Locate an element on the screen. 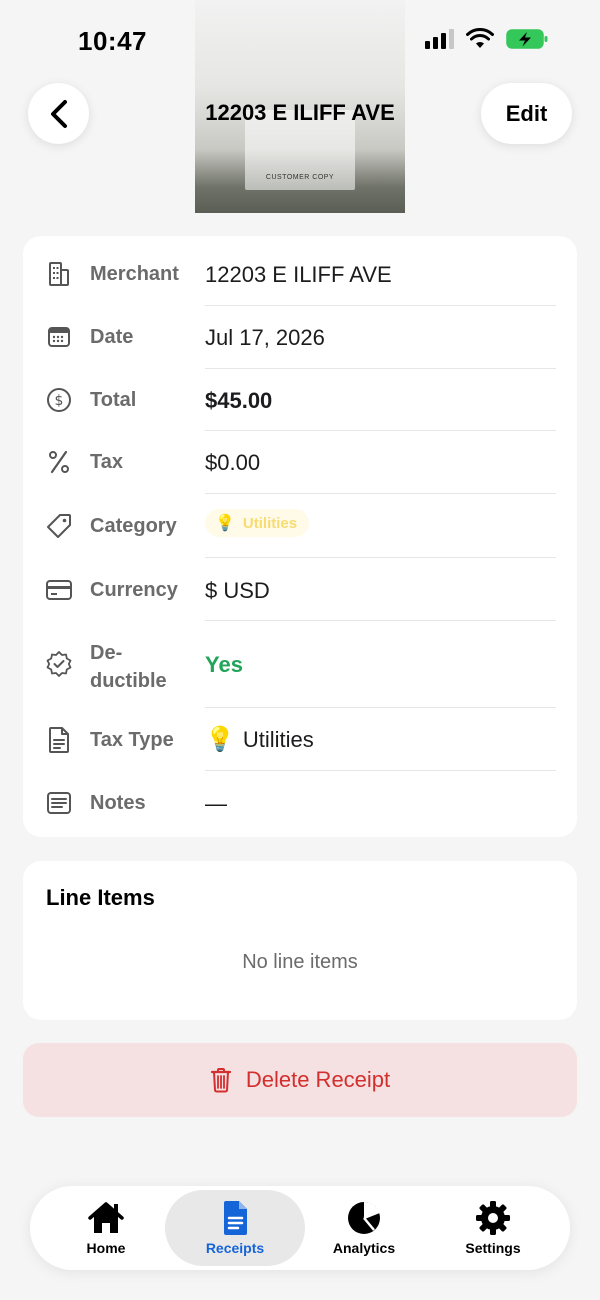 The image size is (600, 1300). percent-icon is located at coordinates (59, 462).